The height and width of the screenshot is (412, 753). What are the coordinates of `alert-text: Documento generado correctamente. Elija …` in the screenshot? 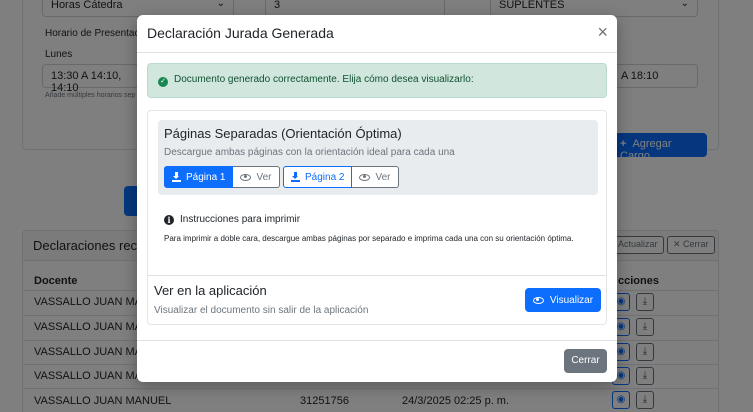 It's located at (324, 79).